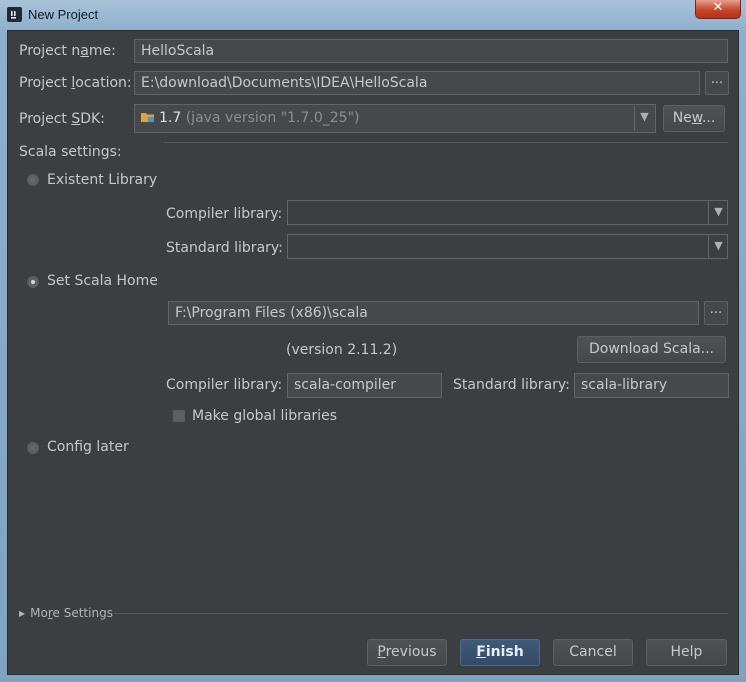 The height and width of the screenshot is (682, 746). I want to click on sdk-dropdown-arrow-icon: ▼, so click(644, 118).